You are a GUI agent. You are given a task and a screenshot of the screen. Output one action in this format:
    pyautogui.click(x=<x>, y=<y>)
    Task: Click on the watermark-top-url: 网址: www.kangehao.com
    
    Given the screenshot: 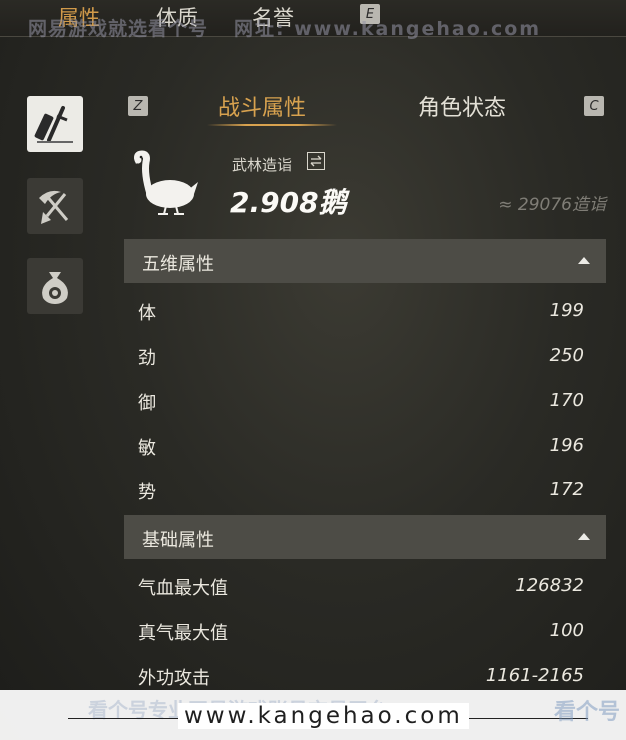 What is the action you would take?
    pyautogui.click(x=388, y=29)
    